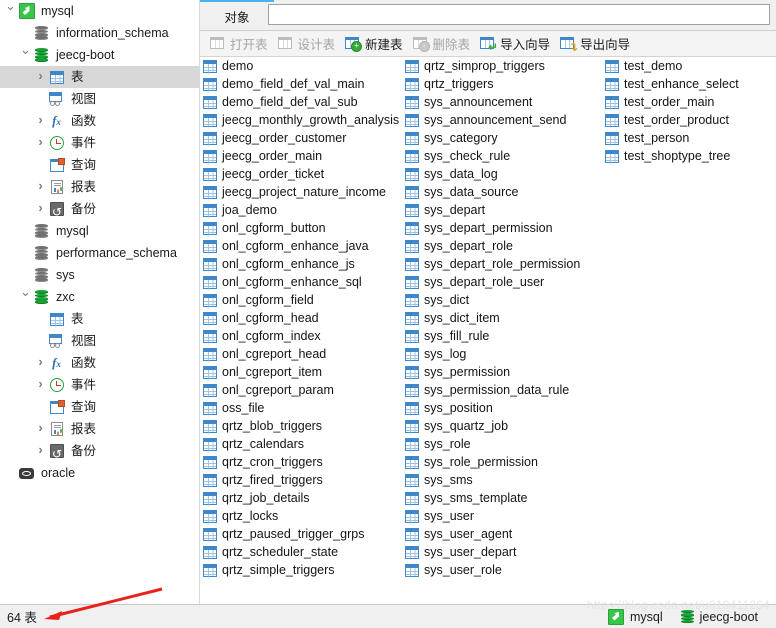 The image size is (776, 628). What do you see at coordinates (505, 246) in the screenshot?
I see `table-list-item: sys_depart_role` at bounding box center [505, 246].